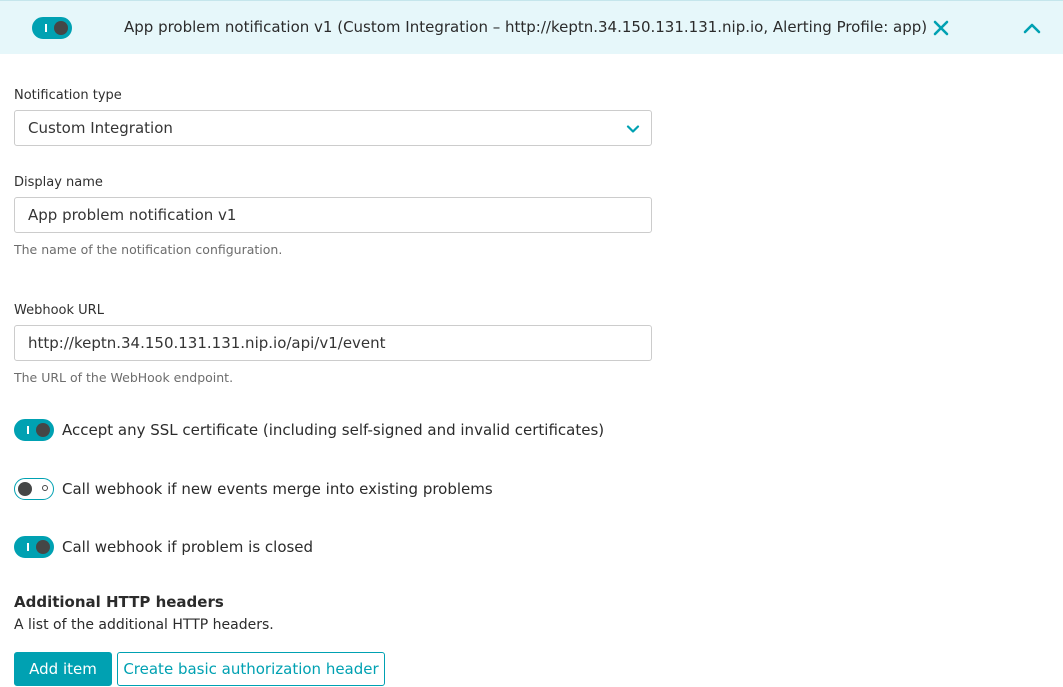  What do you see at coordinates (68, 95) in the screenshot?
I see `notification-type-label: Notification type` at bounding box center [68, 95].